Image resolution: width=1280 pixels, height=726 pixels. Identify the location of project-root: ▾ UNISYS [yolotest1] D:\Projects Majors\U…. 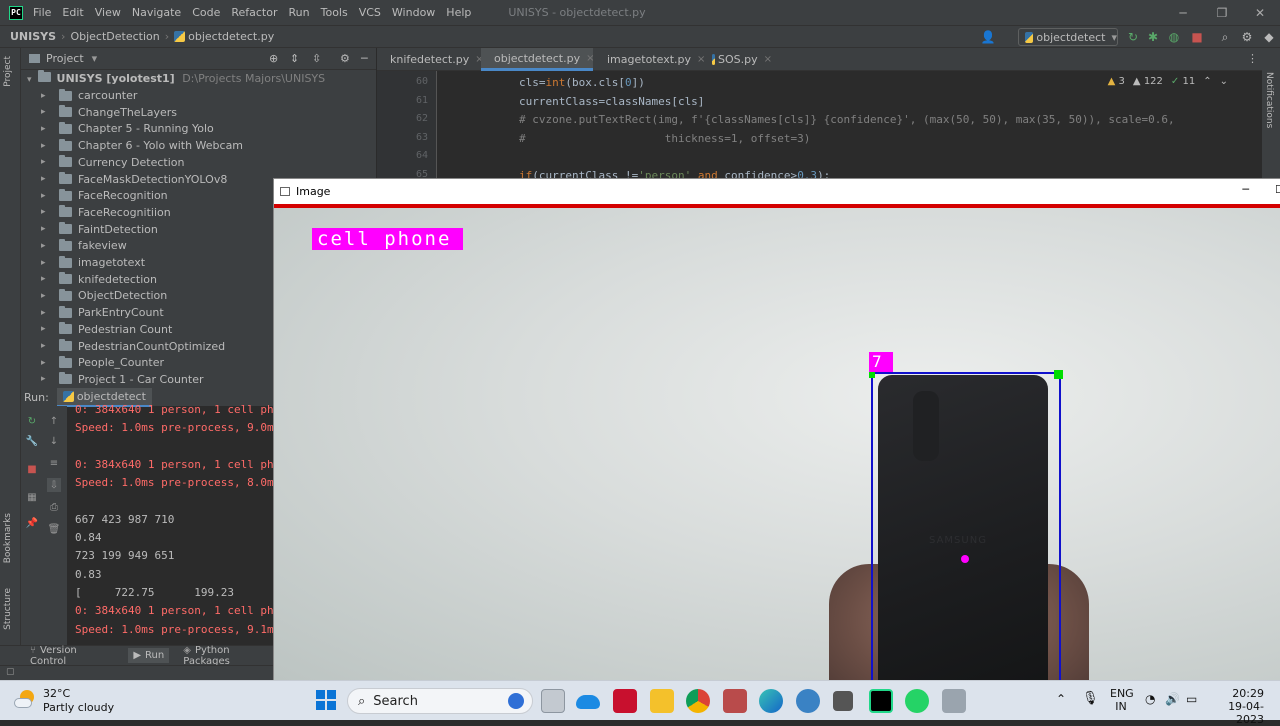
(176, 77).